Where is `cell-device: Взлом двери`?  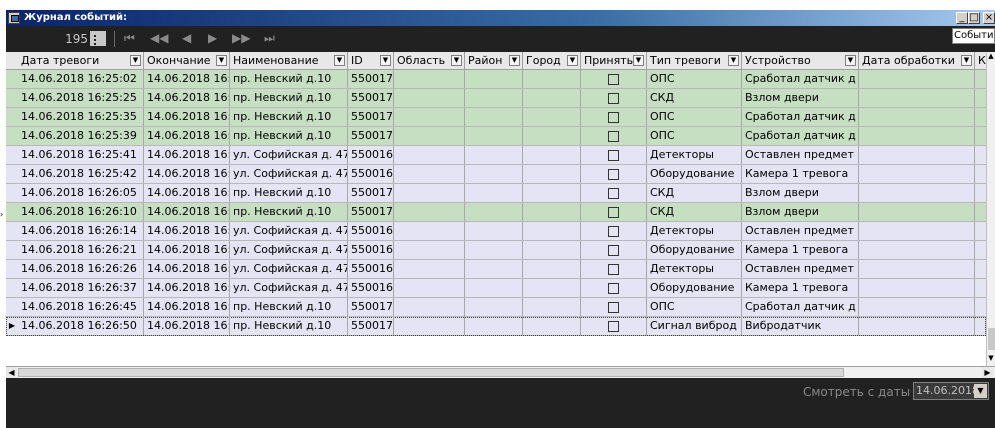
cell-device: Взлом двери is located at coordinates (800, 98).